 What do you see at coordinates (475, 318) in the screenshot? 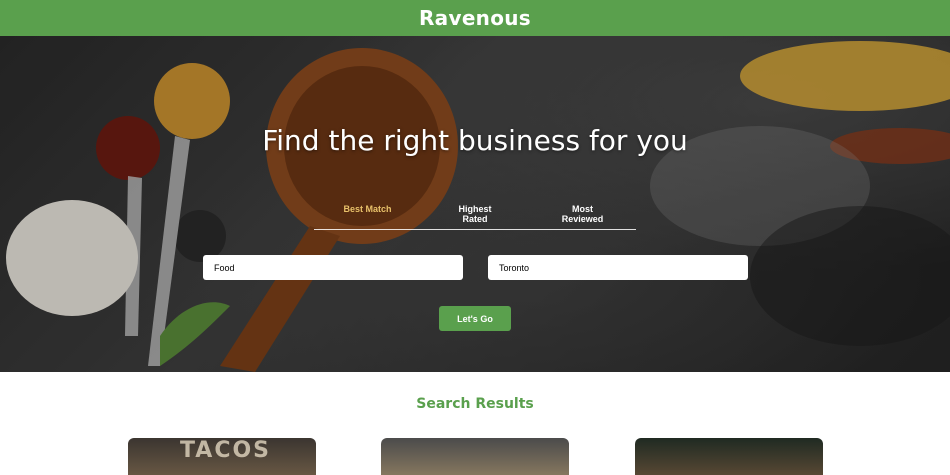
I see `lets-go-button: Let's Go` at bounding box center [475, 318].